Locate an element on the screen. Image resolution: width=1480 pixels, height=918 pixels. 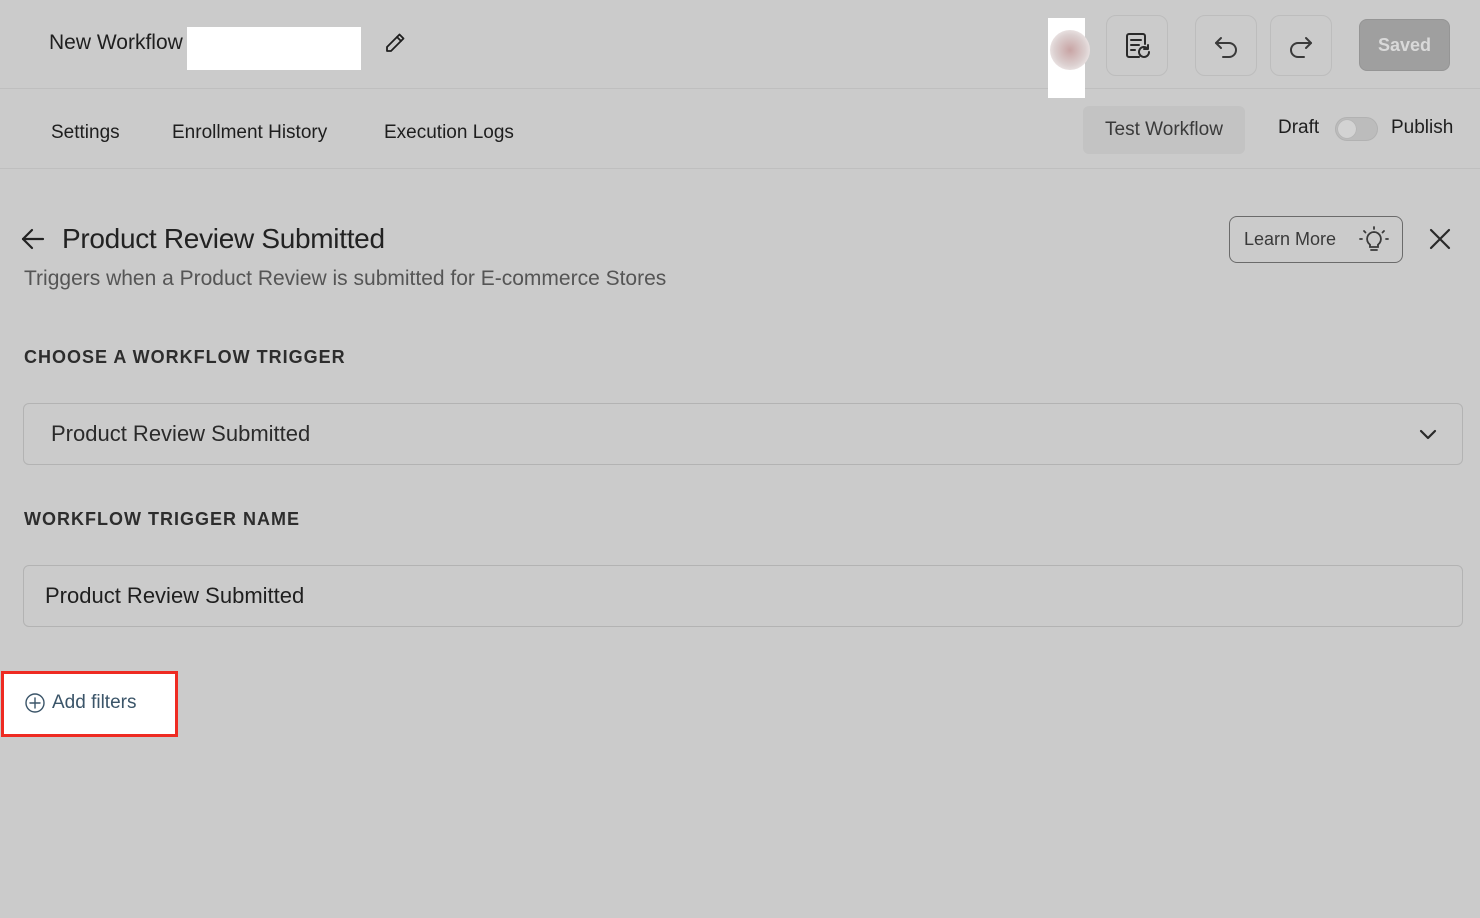
publish-toggle is located at coordinates (1356, 129).